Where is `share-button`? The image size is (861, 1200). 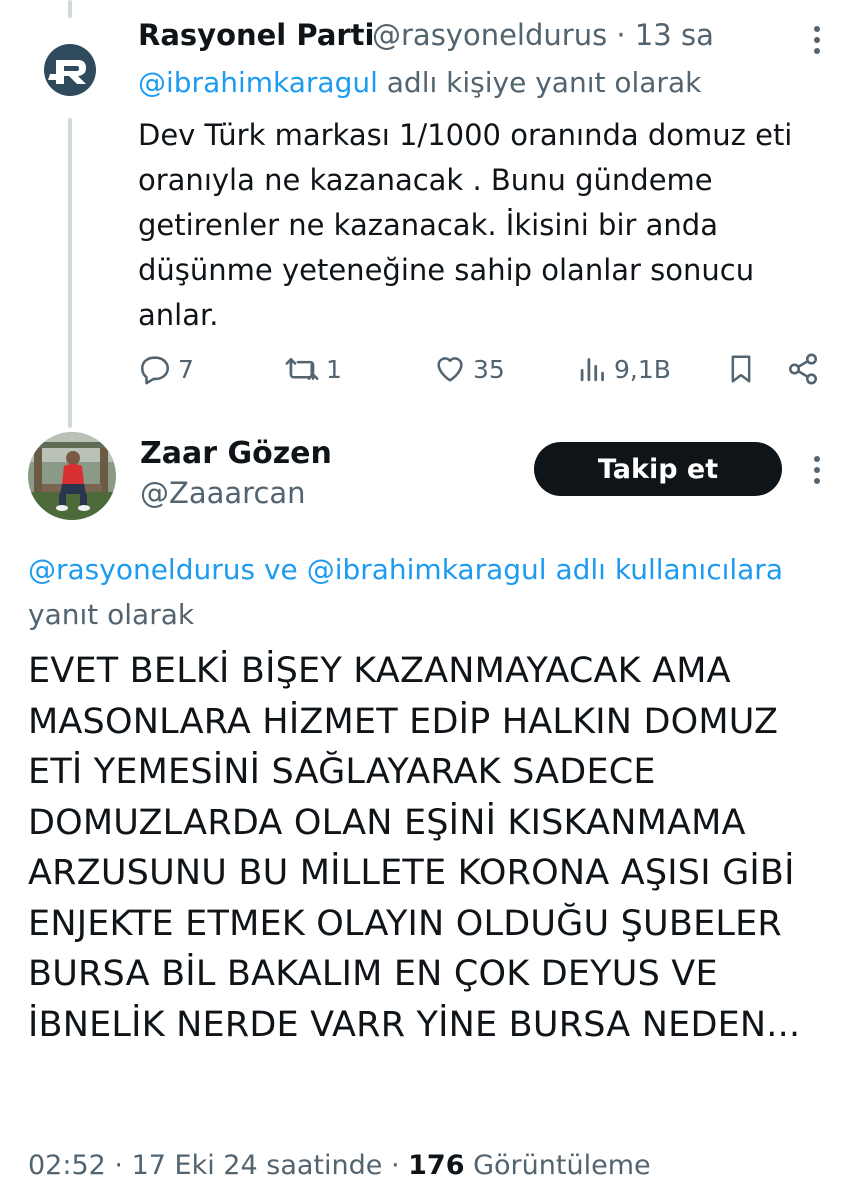 share-button is located at coordinates (803, 369).